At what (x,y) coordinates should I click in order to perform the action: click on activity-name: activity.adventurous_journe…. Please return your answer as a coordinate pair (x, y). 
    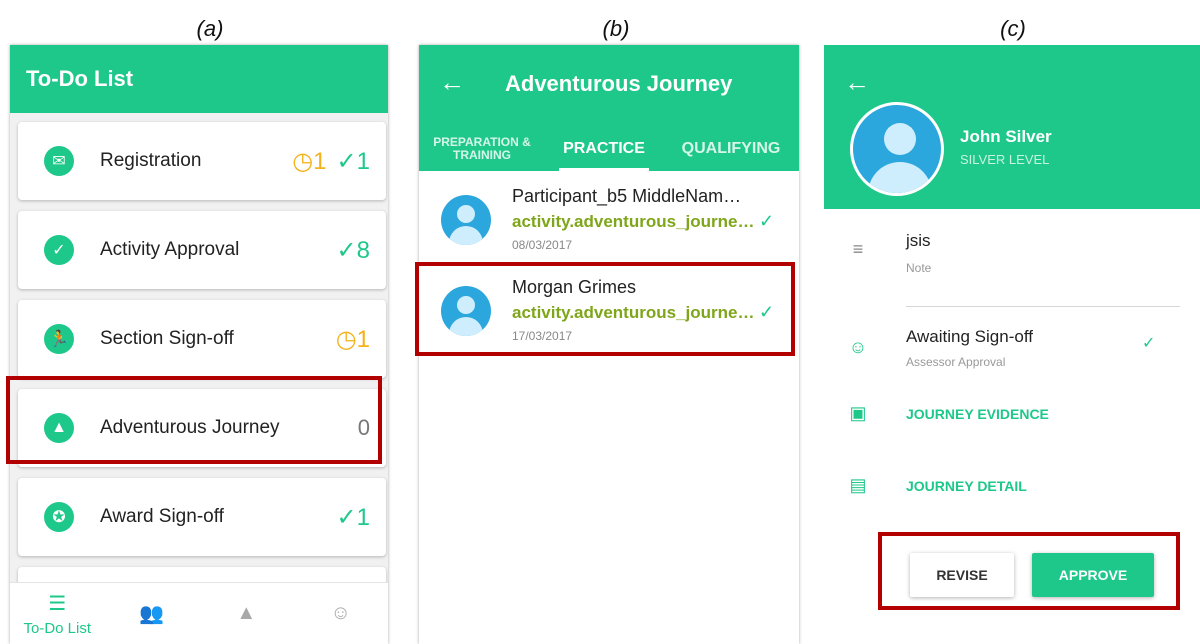
    Looking at the image, I should click on (633, 221).